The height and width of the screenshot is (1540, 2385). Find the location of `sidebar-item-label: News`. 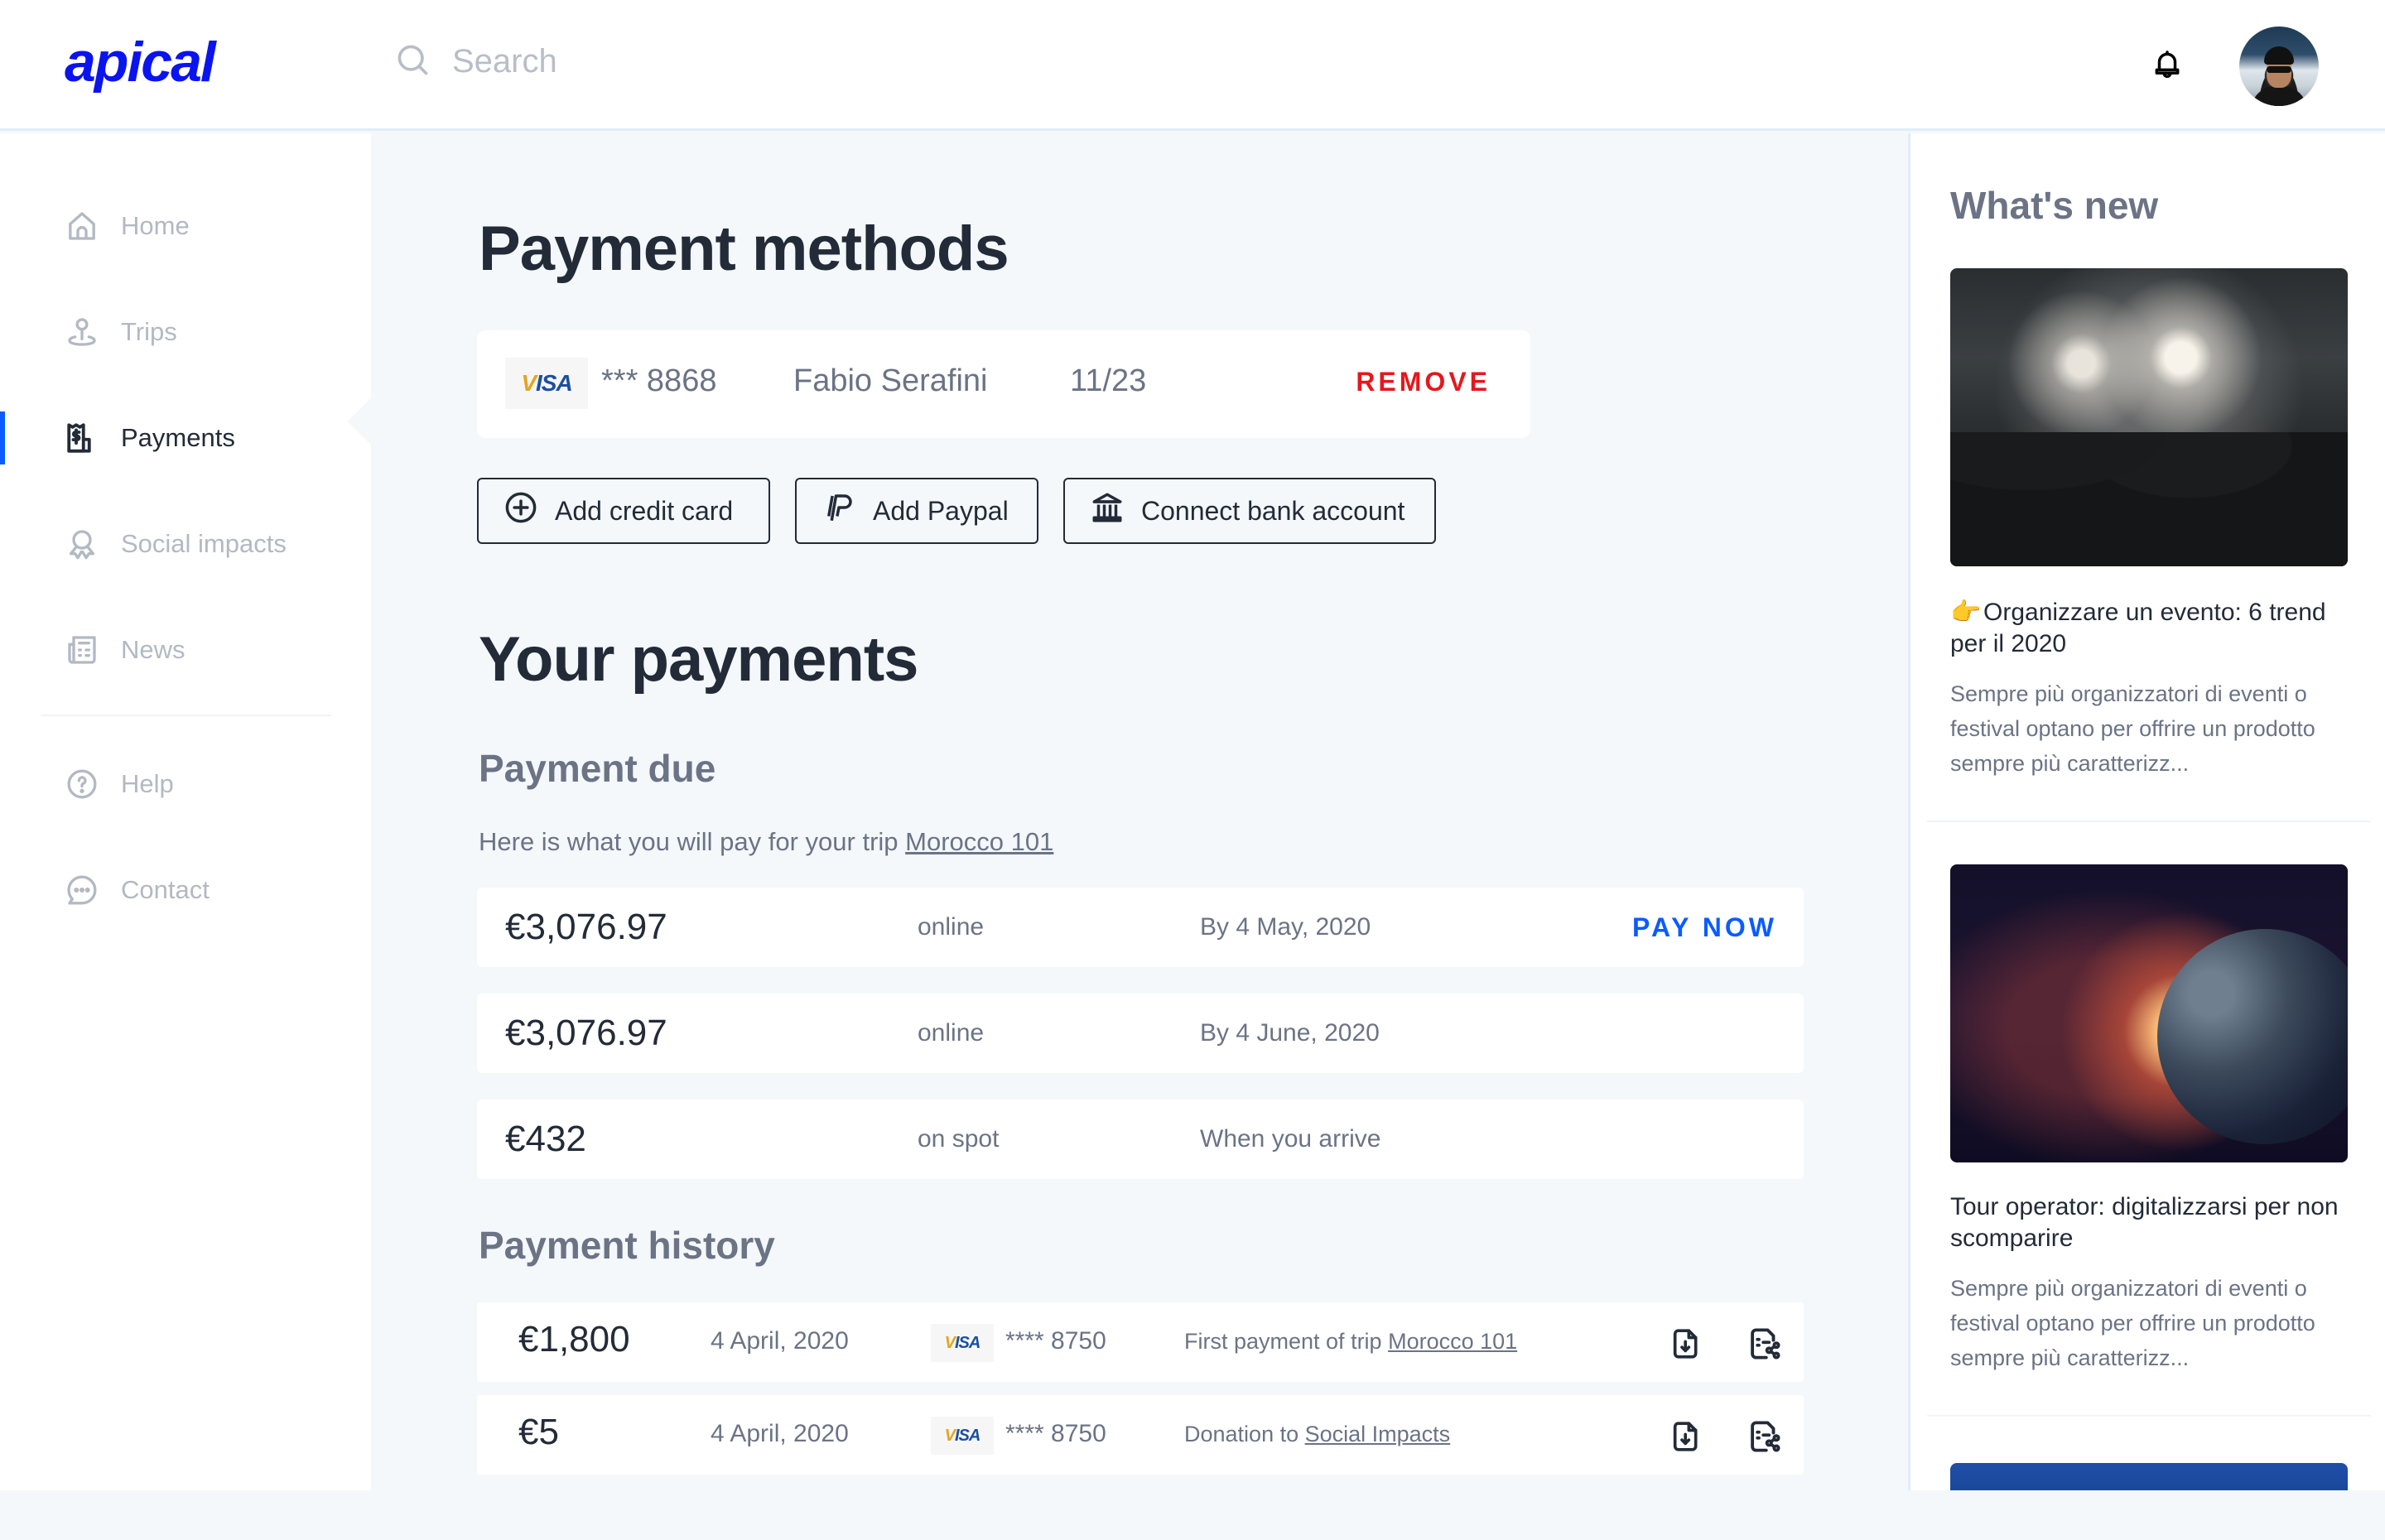

sidebar-item-label: News is located at coordinates (153, 649).